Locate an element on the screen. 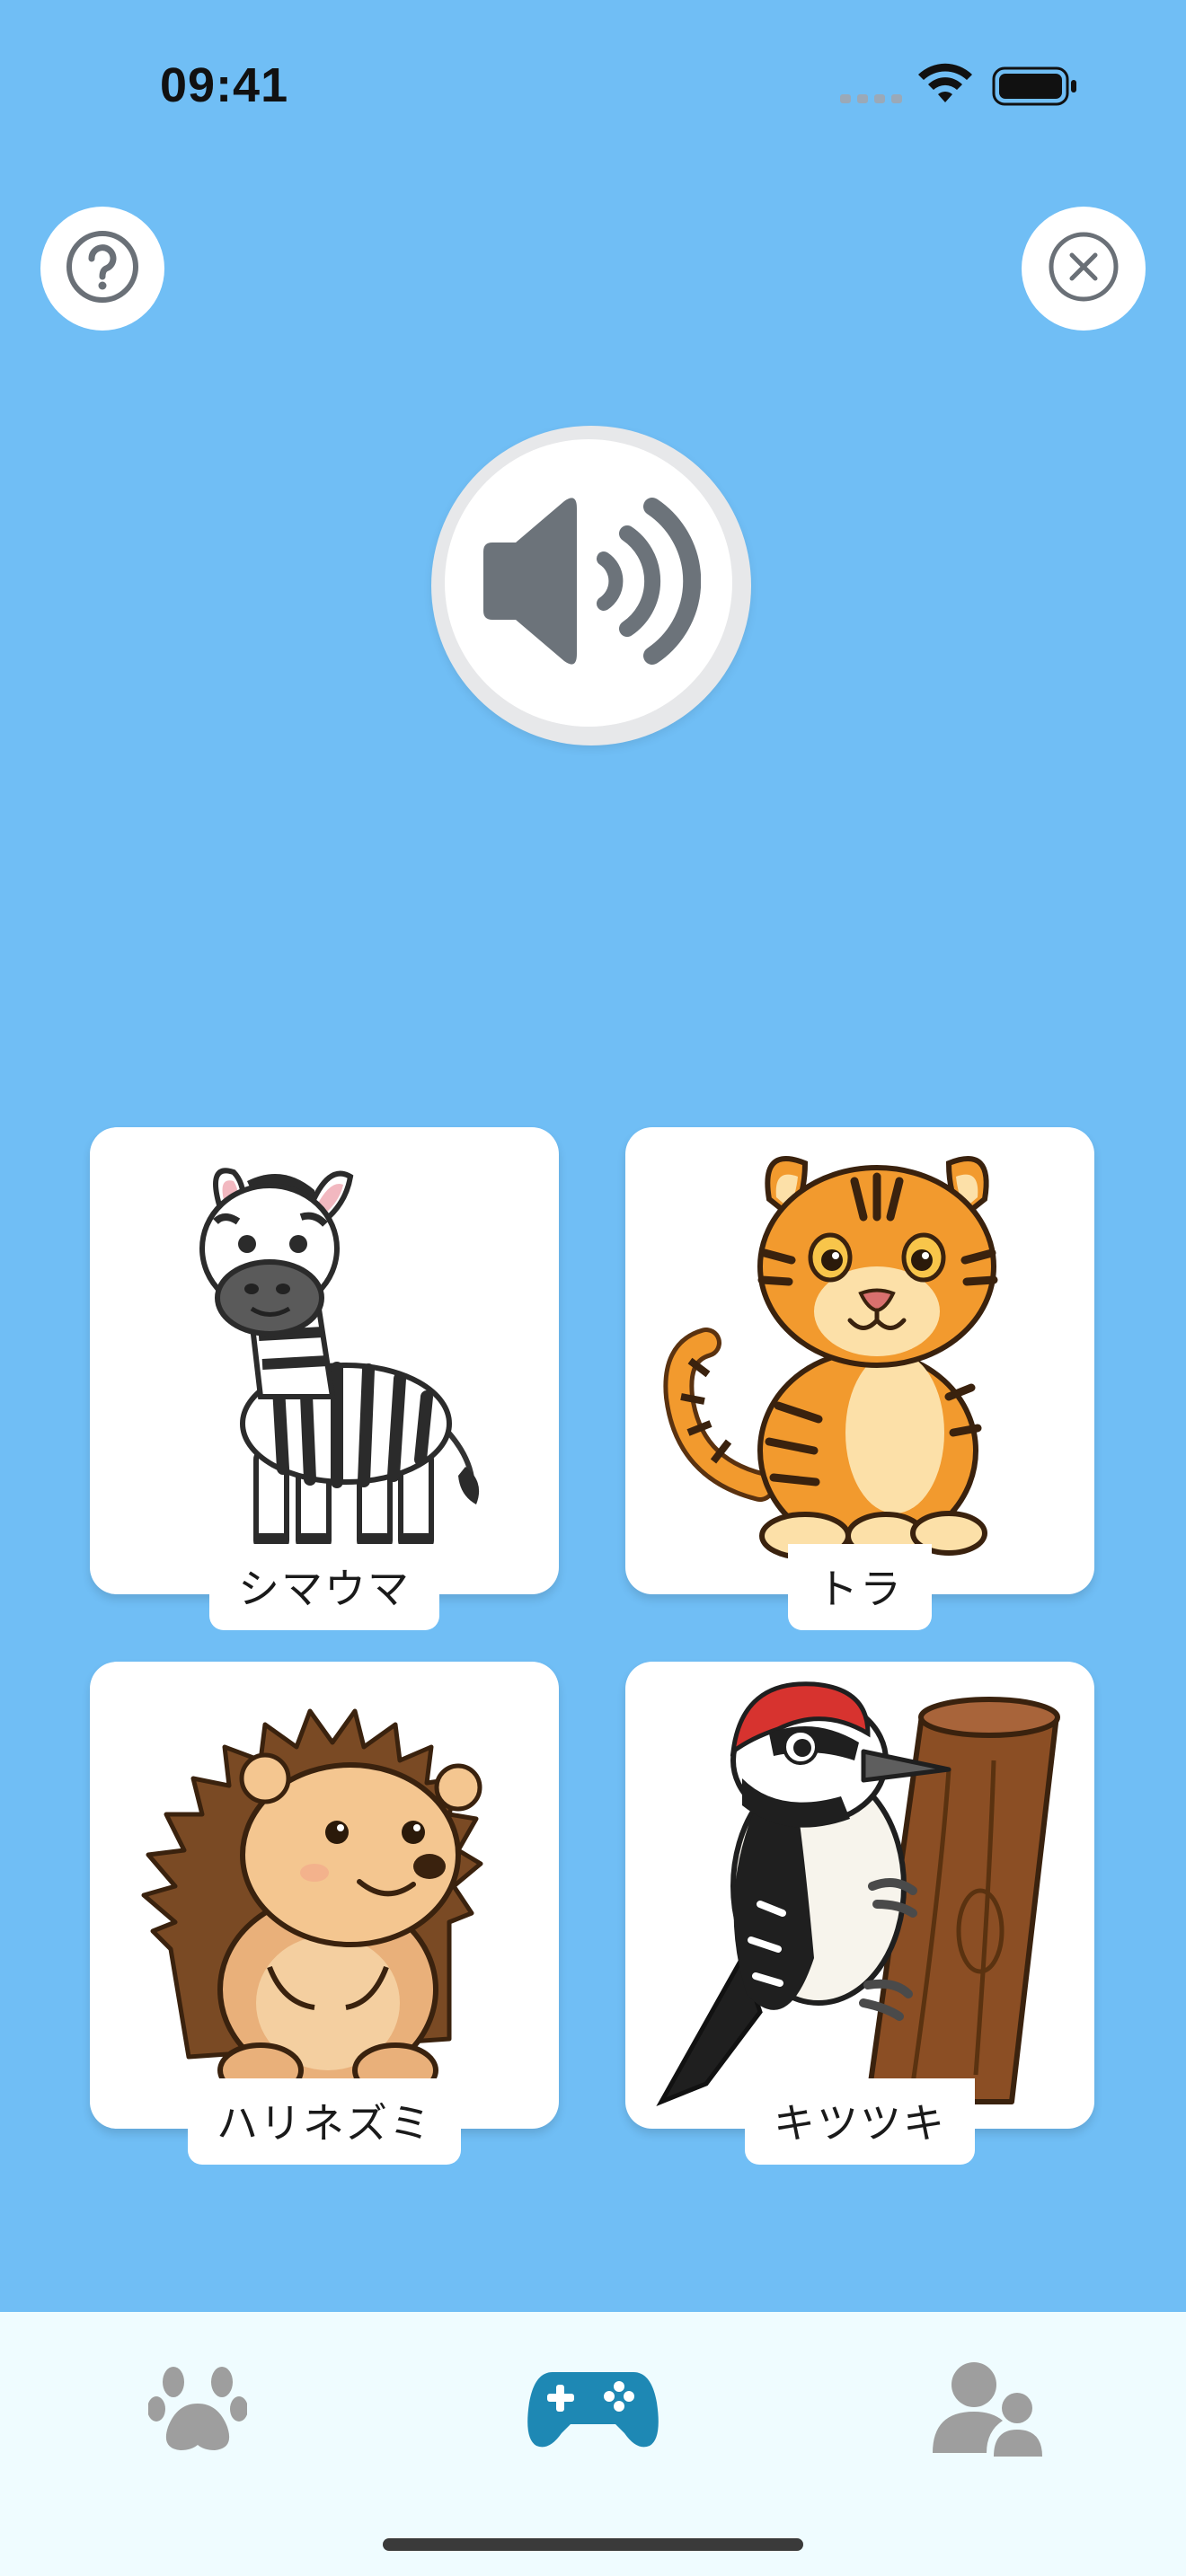 The image size is (1186, 2576). battery-icon is located at coordinates (1035, 88).